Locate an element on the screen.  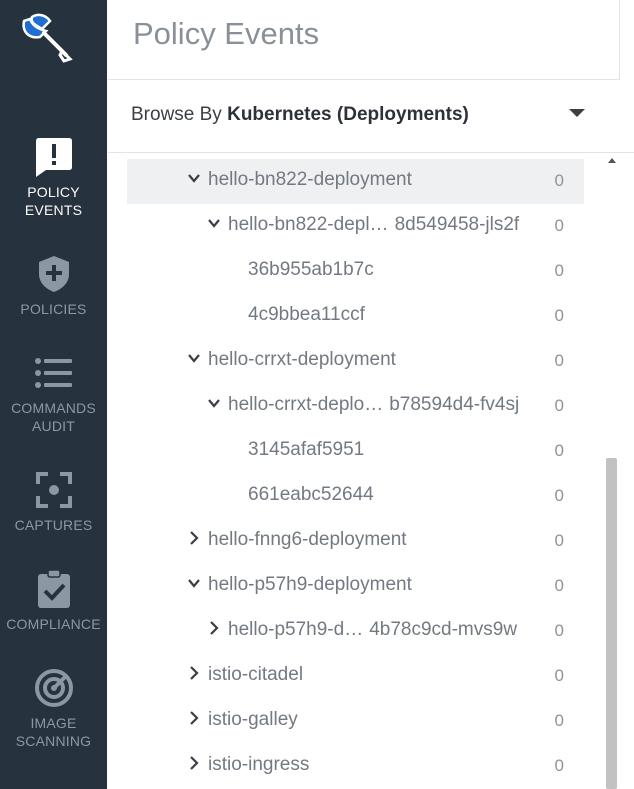
shield-plus-icon is located at coordinates (53, 274).